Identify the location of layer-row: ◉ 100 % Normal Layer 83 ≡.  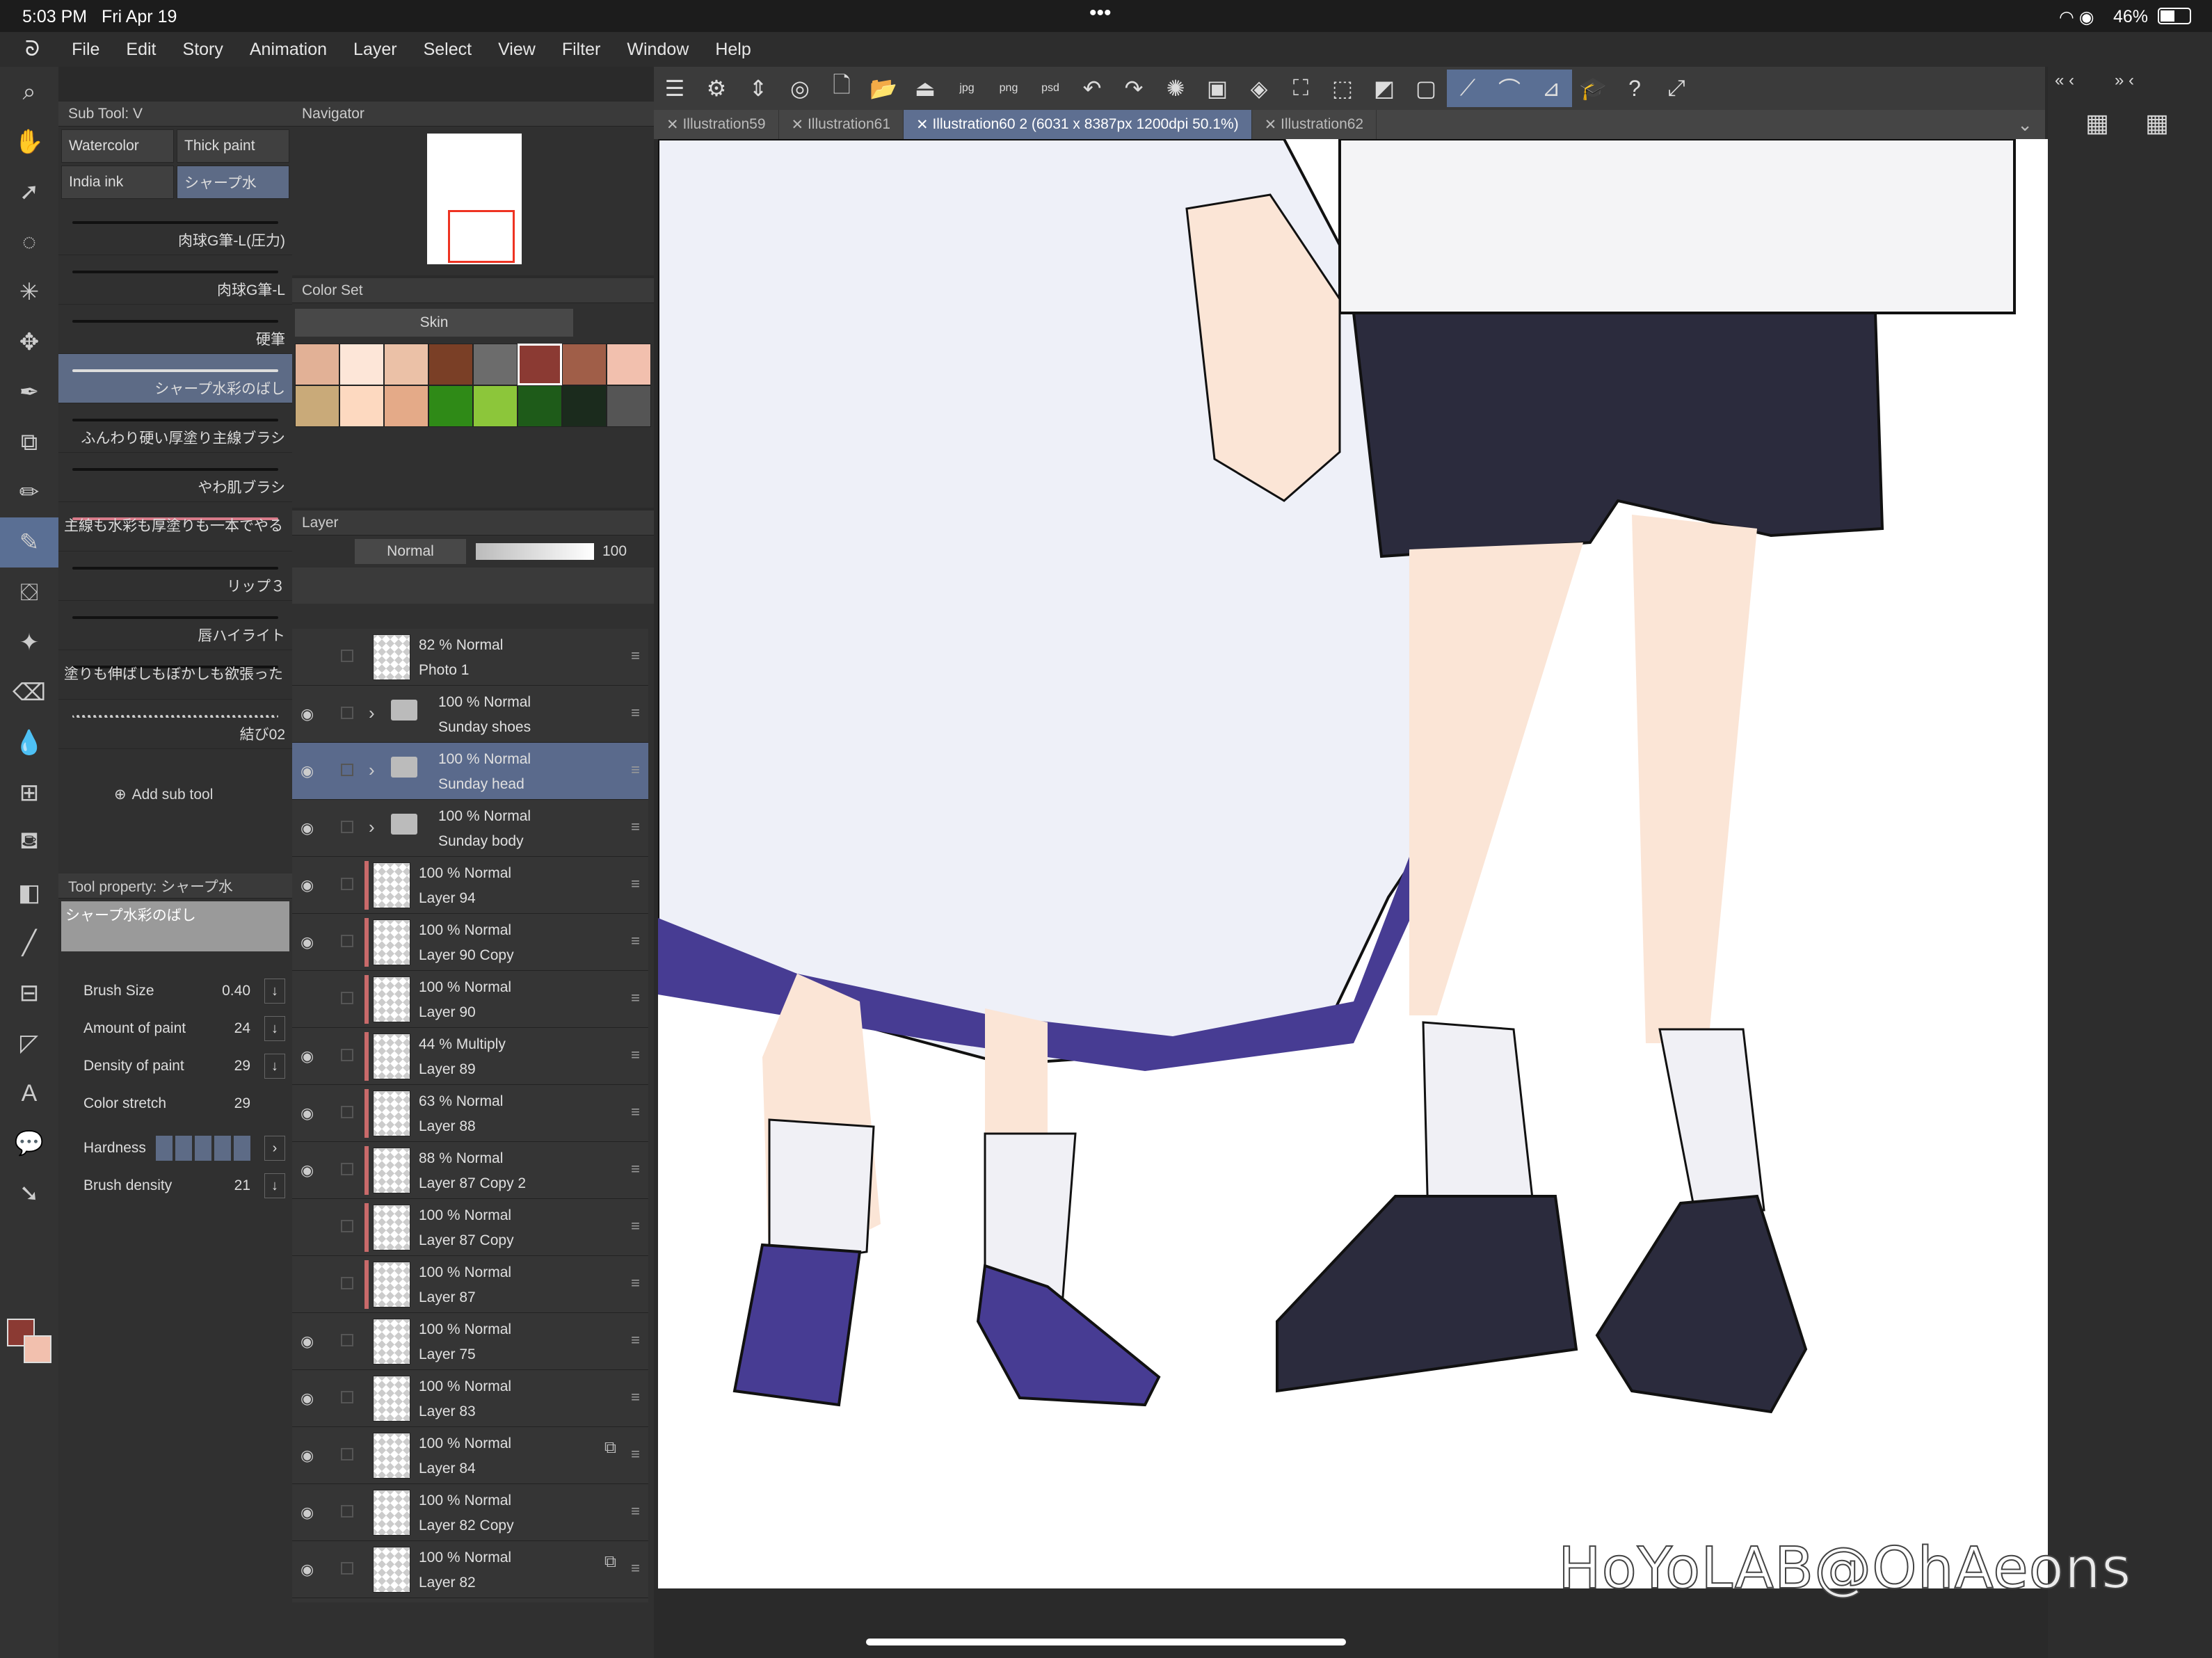
(470, 1398).